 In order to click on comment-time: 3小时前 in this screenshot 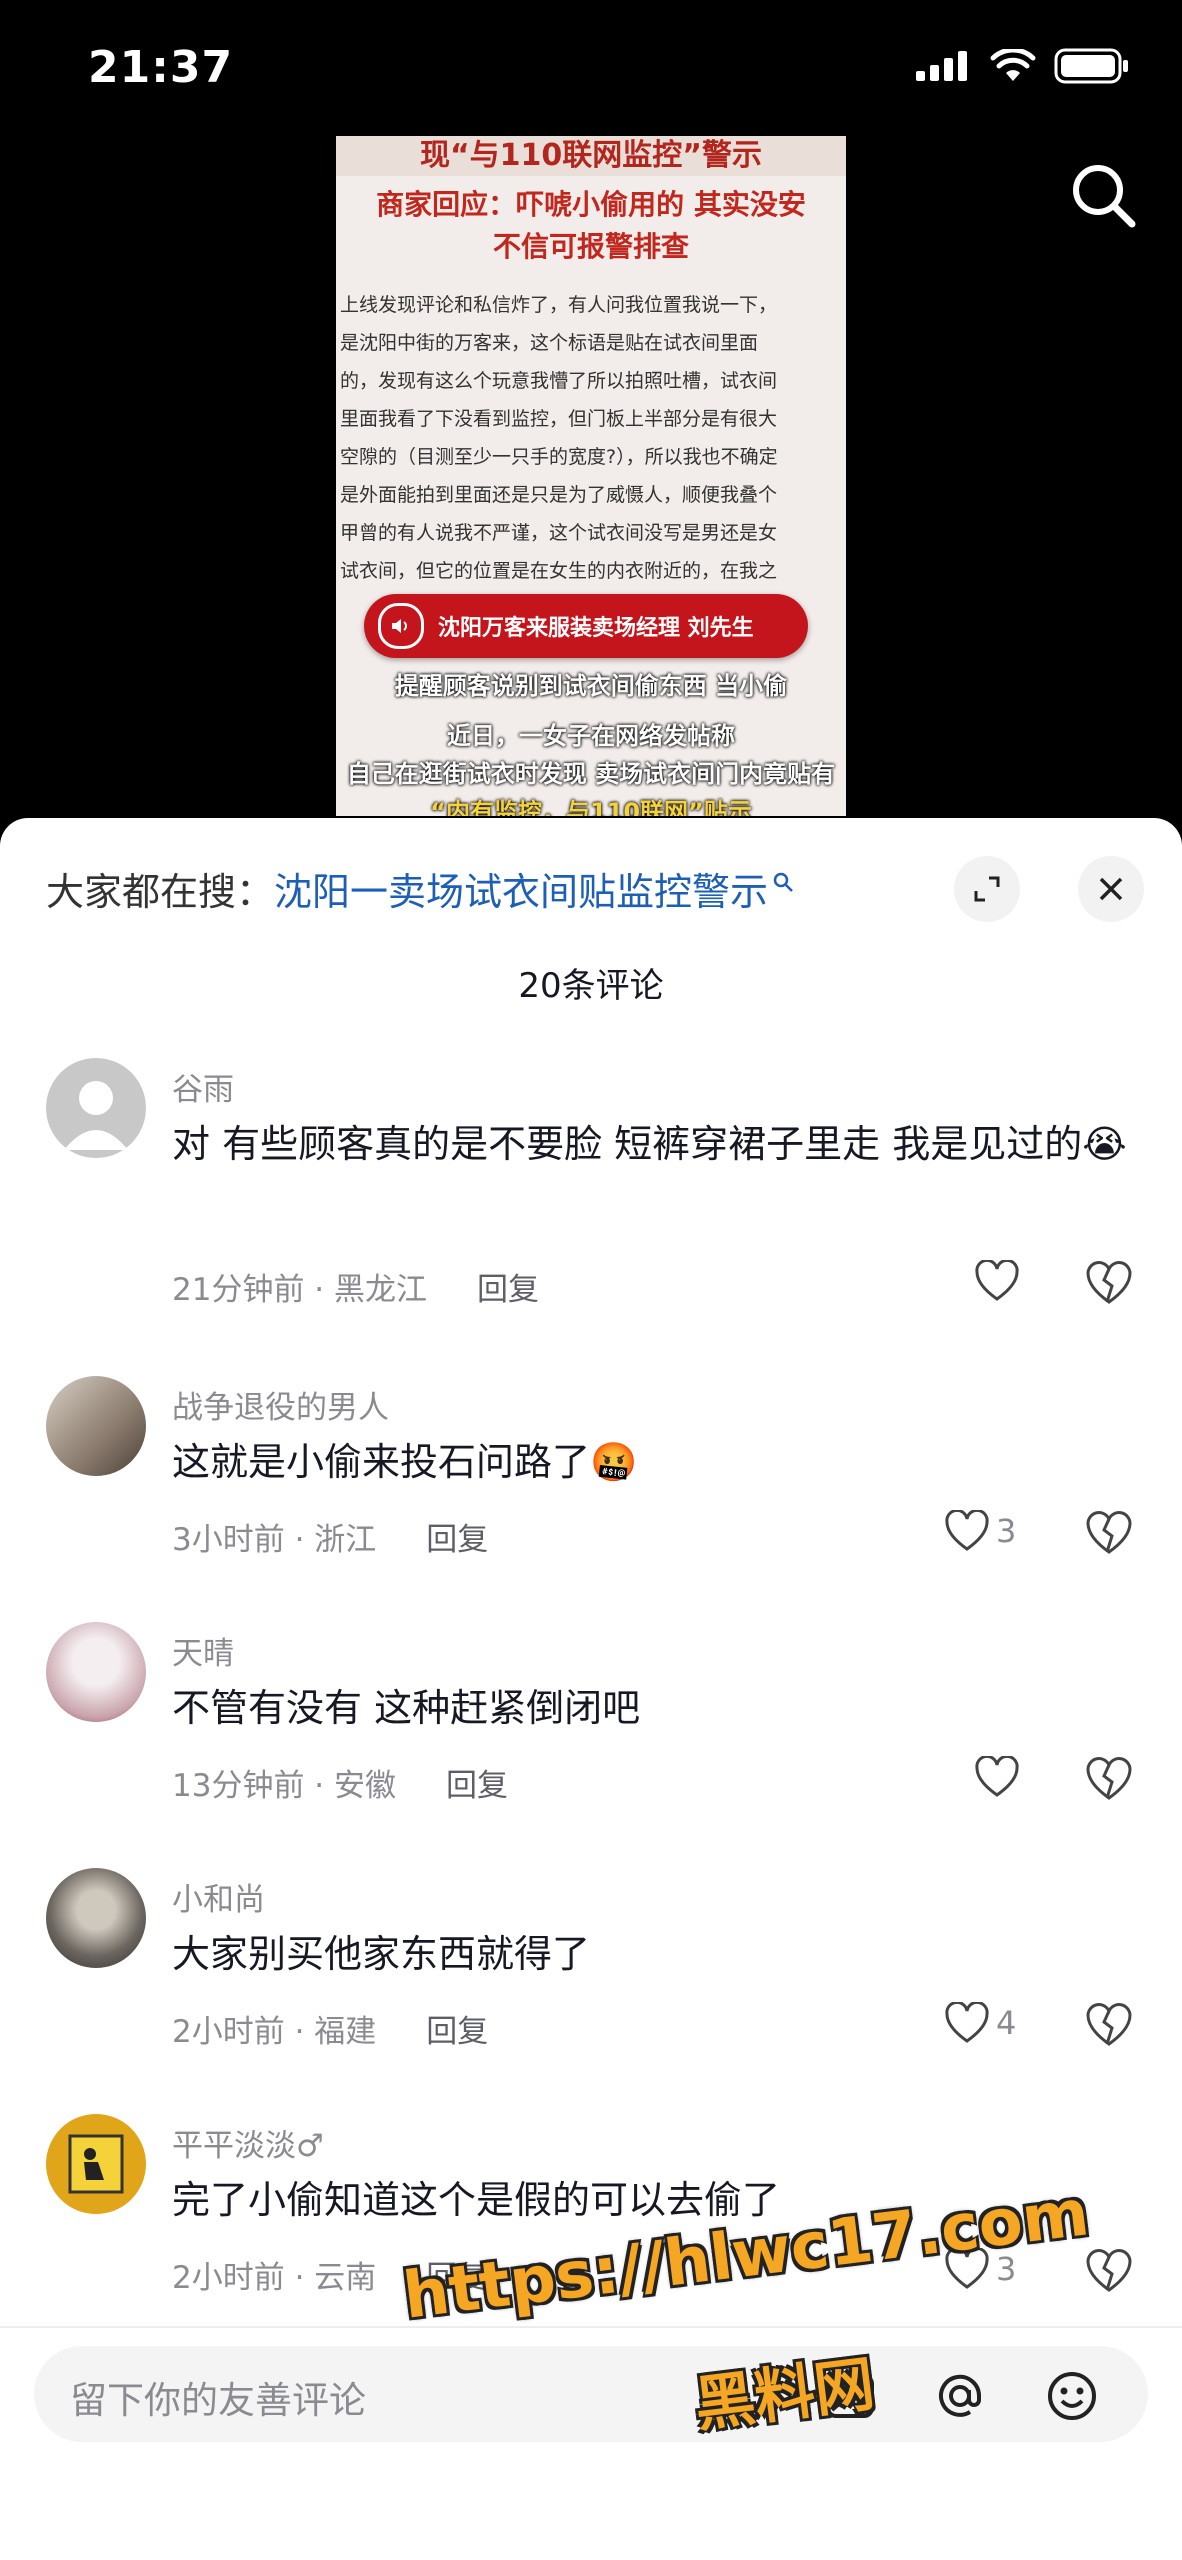, I will do `click(228, 1540)`.